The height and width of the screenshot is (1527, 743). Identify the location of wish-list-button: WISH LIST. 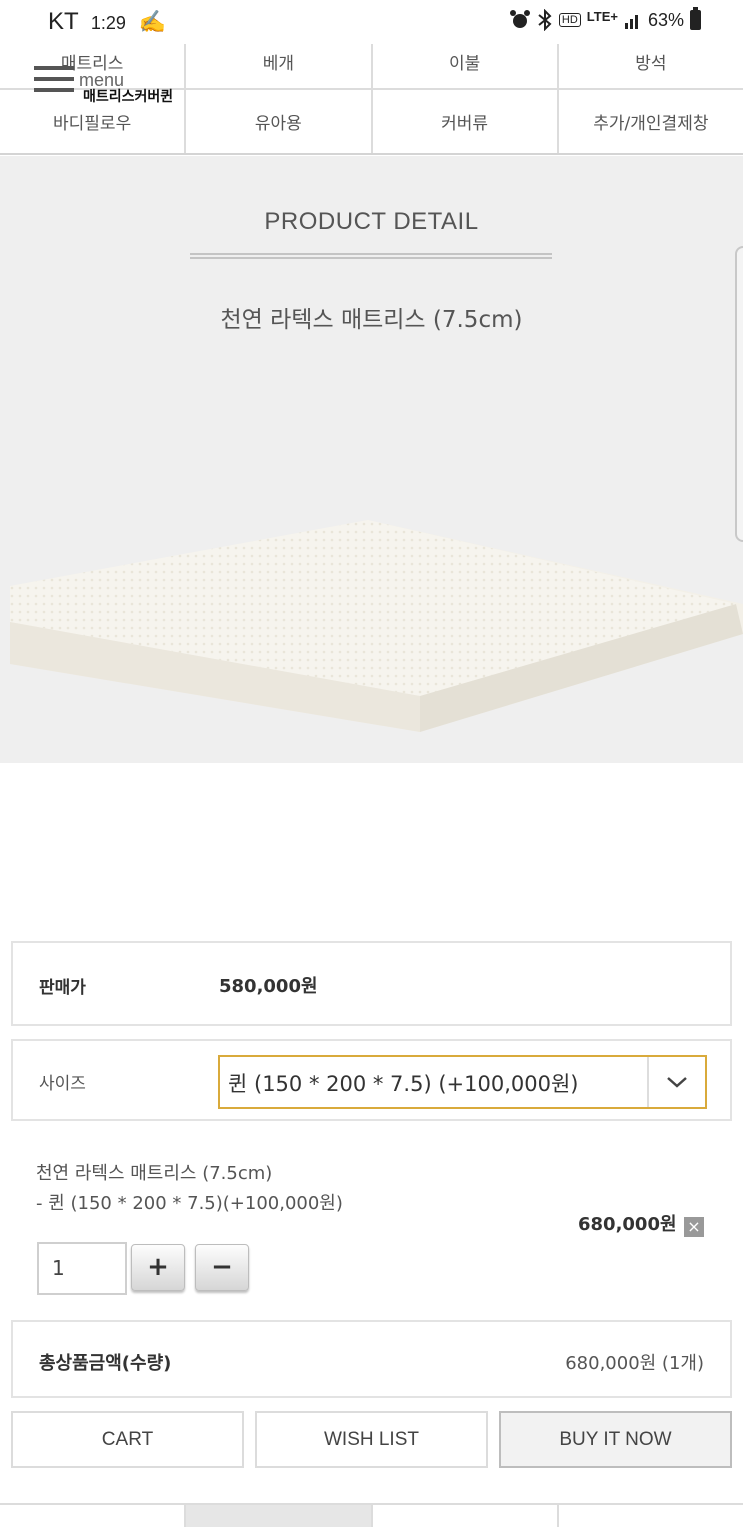
(371, 1439).